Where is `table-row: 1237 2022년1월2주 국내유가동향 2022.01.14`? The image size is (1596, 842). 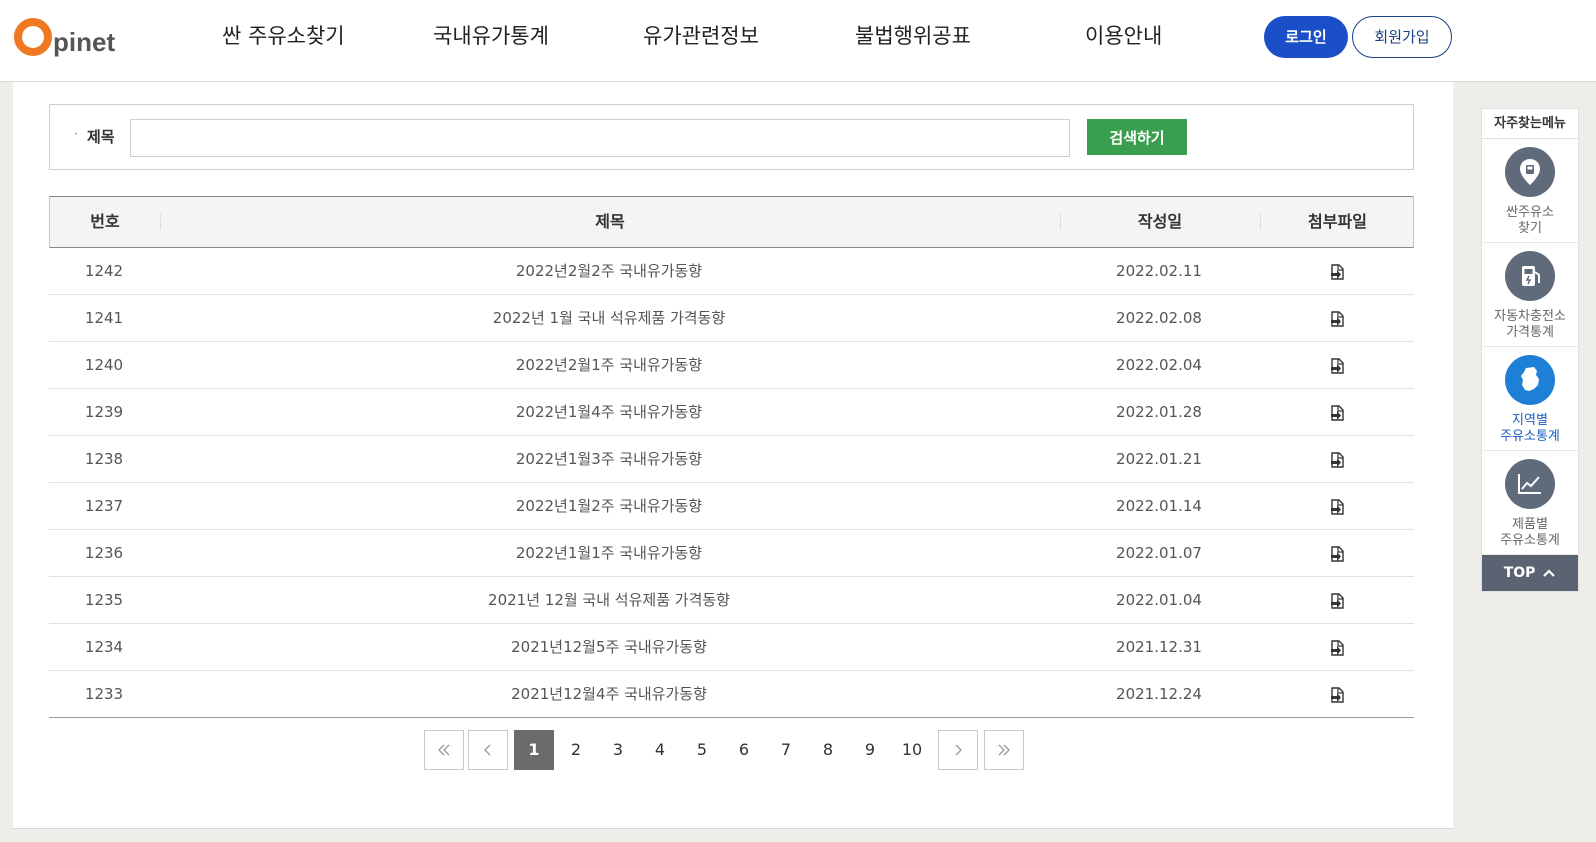
table-row: 1237 2022년1월2주 국내유가동향 2022.01.14 is located at coordinates (731, 506).